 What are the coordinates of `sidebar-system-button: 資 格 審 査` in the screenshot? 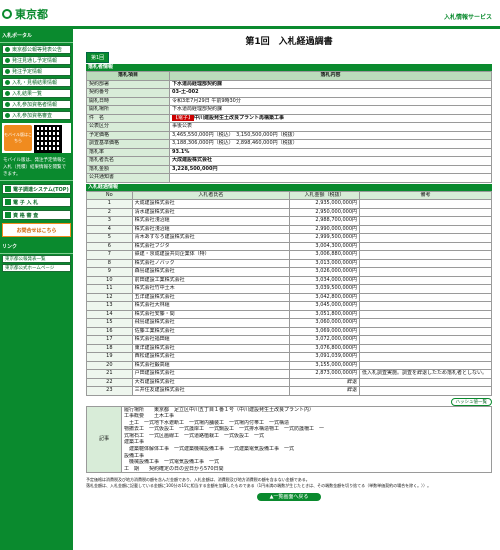 It's located at (36, 215).